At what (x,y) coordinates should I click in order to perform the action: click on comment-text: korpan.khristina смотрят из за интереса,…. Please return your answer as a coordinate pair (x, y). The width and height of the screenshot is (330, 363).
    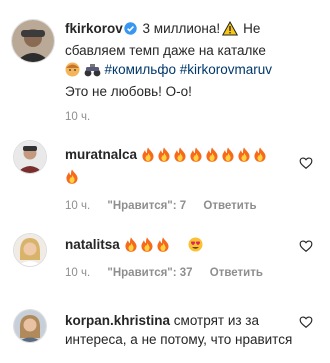
    Looking at the image, I should click on (185, 330).